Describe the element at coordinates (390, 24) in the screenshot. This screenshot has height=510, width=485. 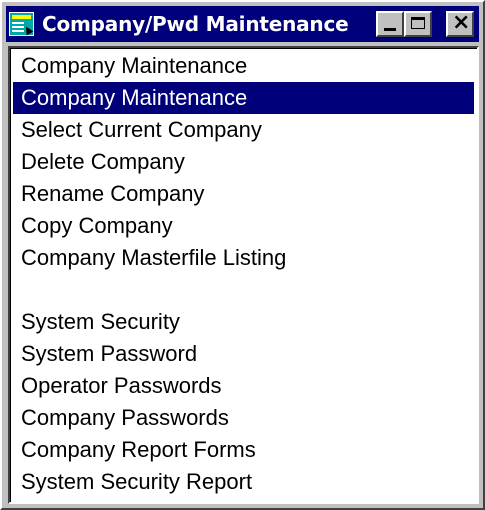
I see `minimize-button` at that location.